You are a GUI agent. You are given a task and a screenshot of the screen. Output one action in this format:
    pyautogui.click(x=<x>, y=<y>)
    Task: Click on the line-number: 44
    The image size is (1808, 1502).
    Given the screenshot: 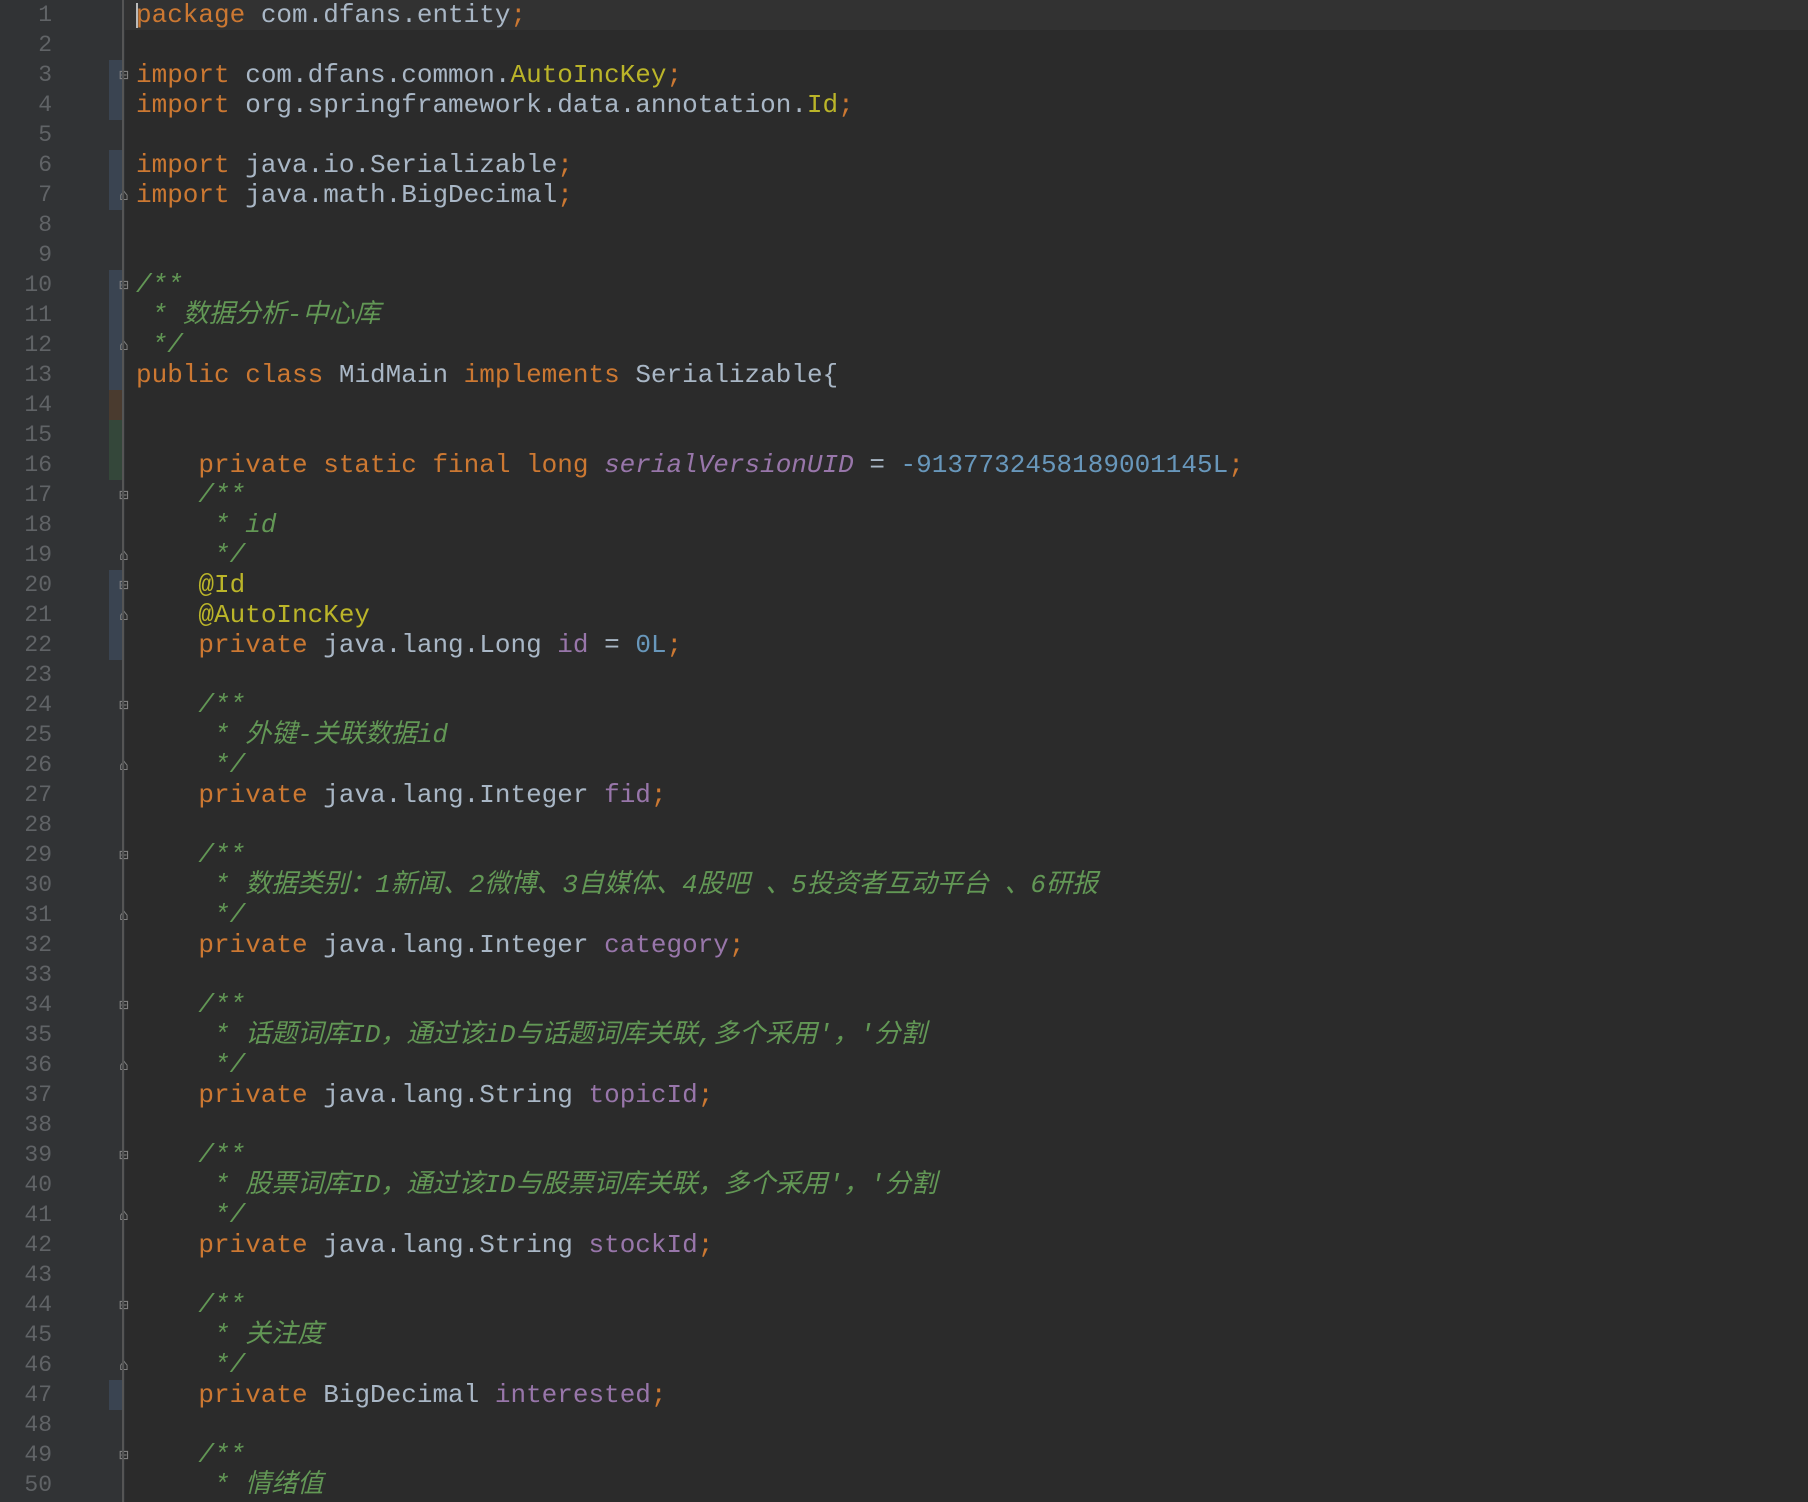 What is the action you would take?
    pyautogui.click(x=38, y=1305)
    